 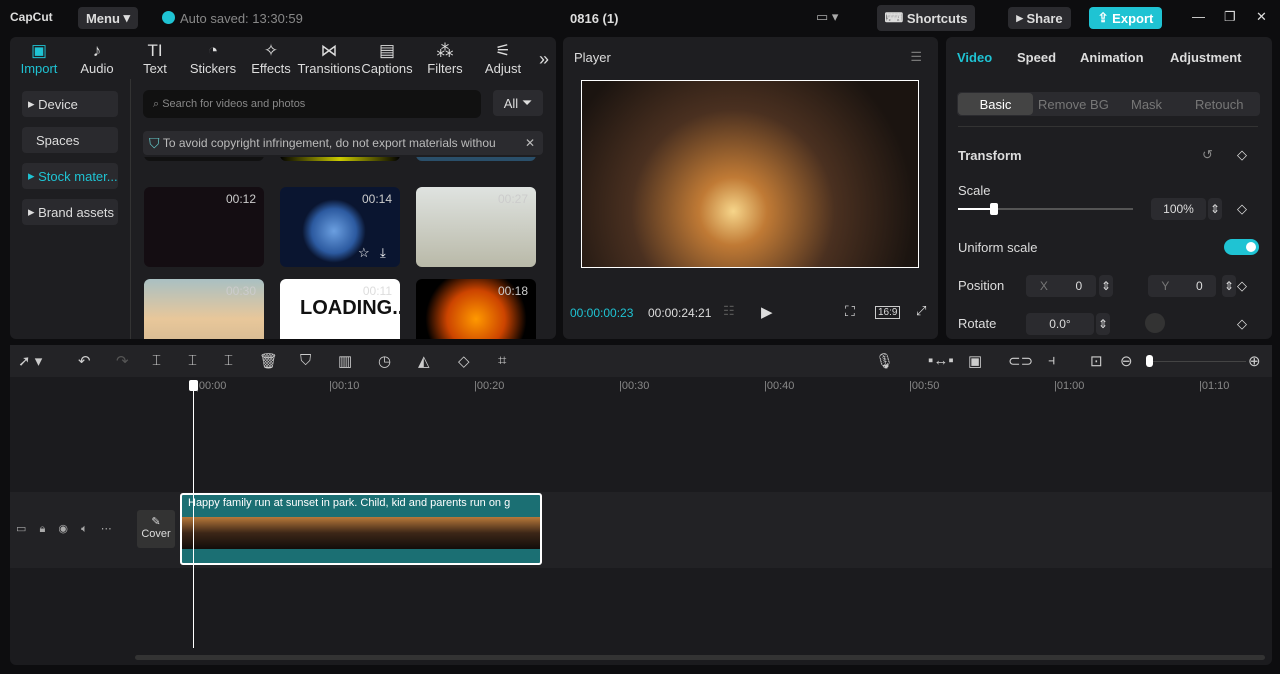 I want to click on marker-icon: ⛉, so click(x=305, y=360).